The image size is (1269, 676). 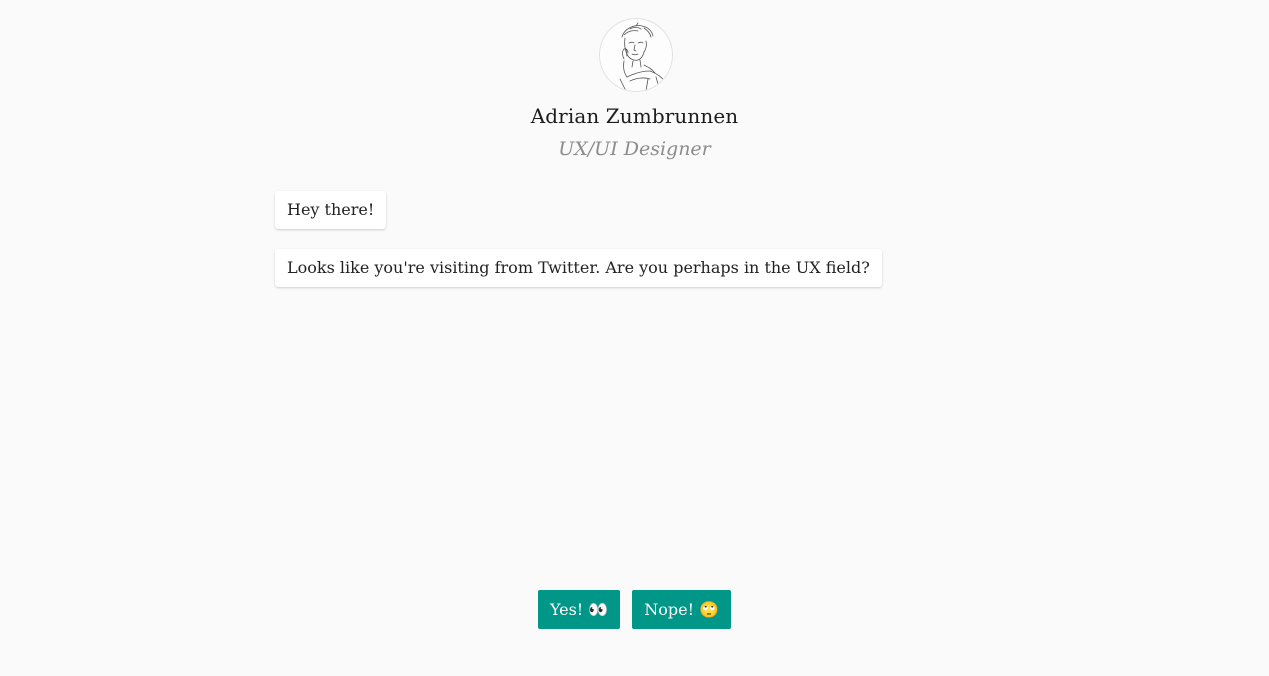 I want to click on reply-options: Yes! 👀 Nope! 🙄, so click(x=634, y=609).